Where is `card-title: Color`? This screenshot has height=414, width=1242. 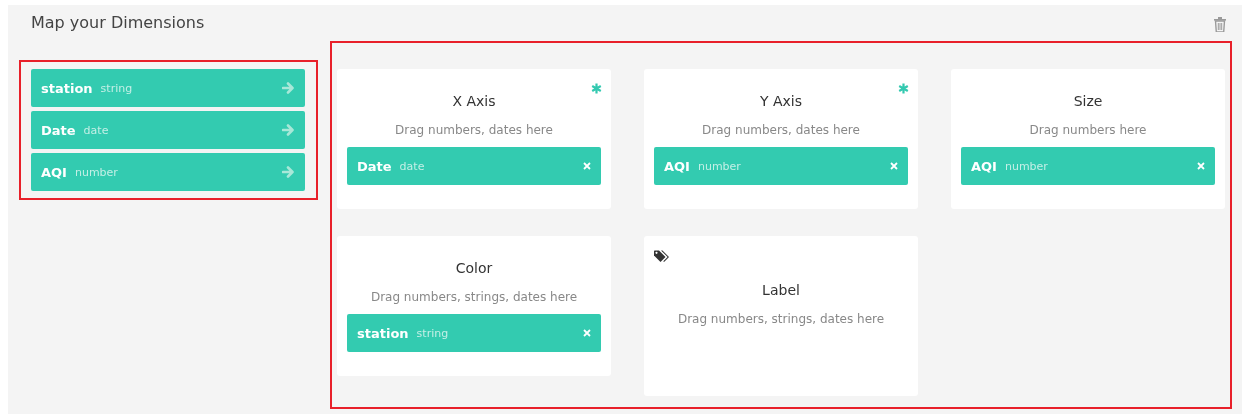
card-title: Color is located at coordinates (474, 268).